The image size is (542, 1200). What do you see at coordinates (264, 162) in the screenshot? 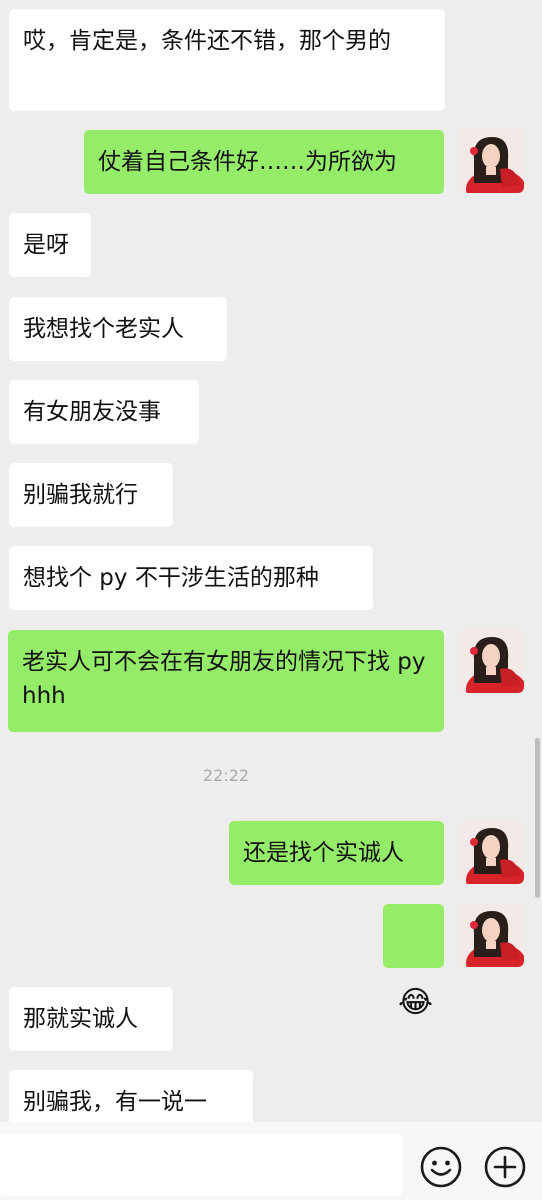
I see `outgoing-message: 仗着自己条件好……为所欲为` at bounding box center [264, 162].